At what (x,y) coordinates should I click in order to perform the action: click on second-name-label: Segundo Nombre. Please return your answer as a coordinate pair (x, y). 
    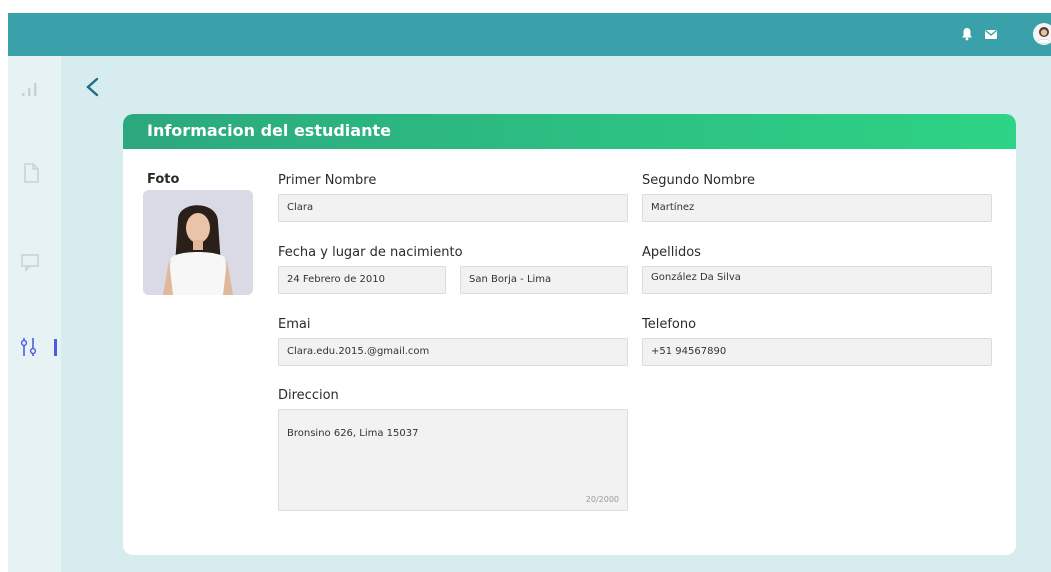
    Looking at the image, I should click on (698, 180).